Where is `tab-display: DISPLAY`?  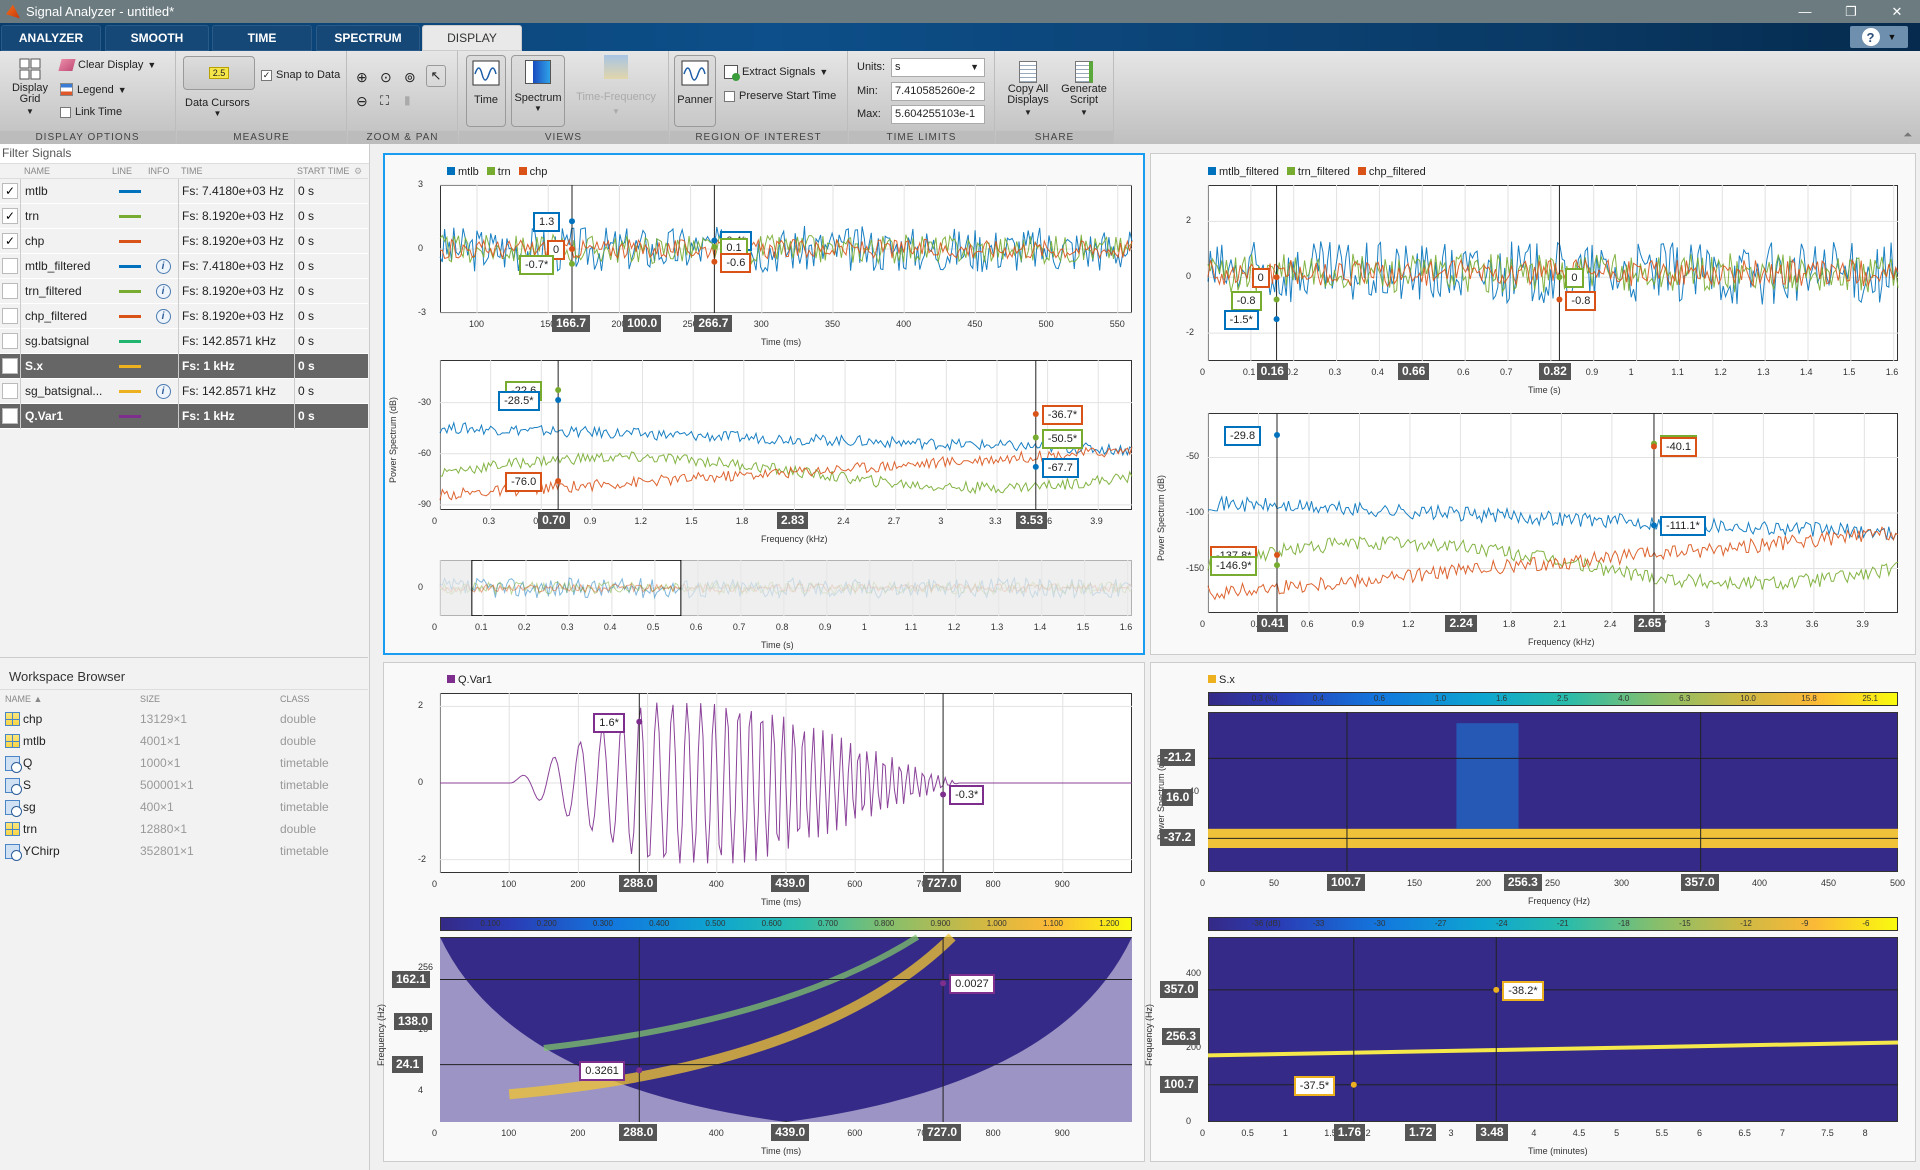 tab-display: DISPLAY is located at coordinates (472, 38).